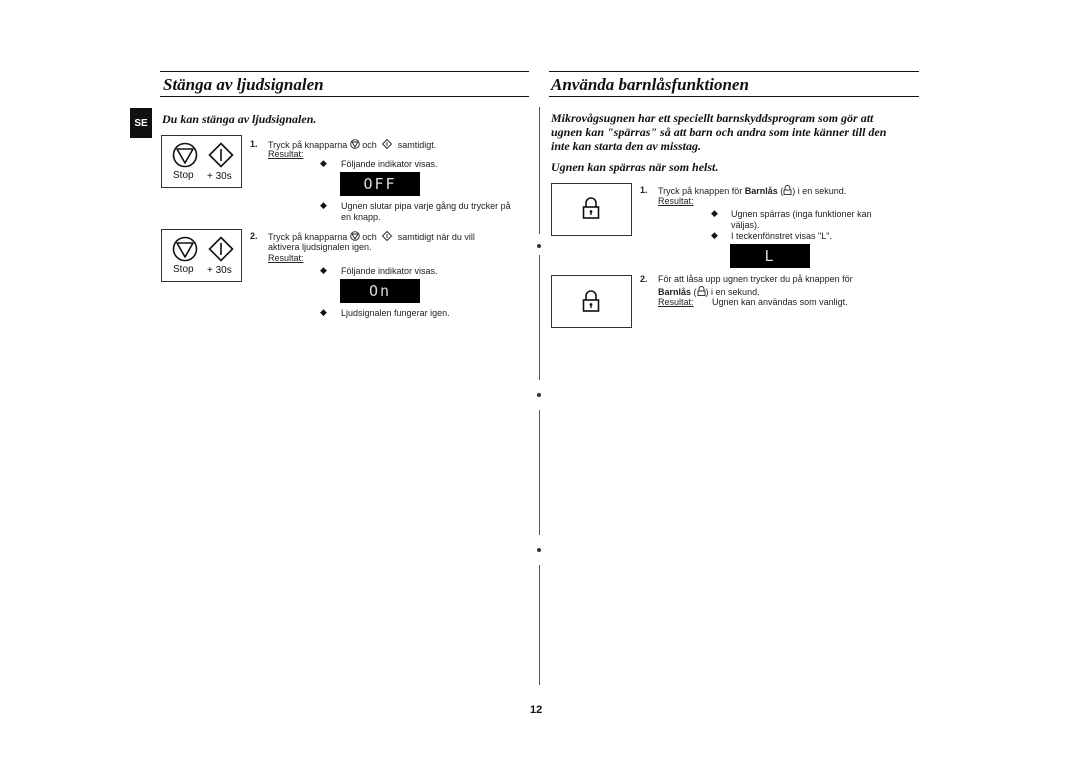 The width and height of the screenshot is (1080, 763). What do you see at coordinates (361, 217) in the screenshot?
I see `bullet-text: en knapp.` at bounding box center [361, 217].